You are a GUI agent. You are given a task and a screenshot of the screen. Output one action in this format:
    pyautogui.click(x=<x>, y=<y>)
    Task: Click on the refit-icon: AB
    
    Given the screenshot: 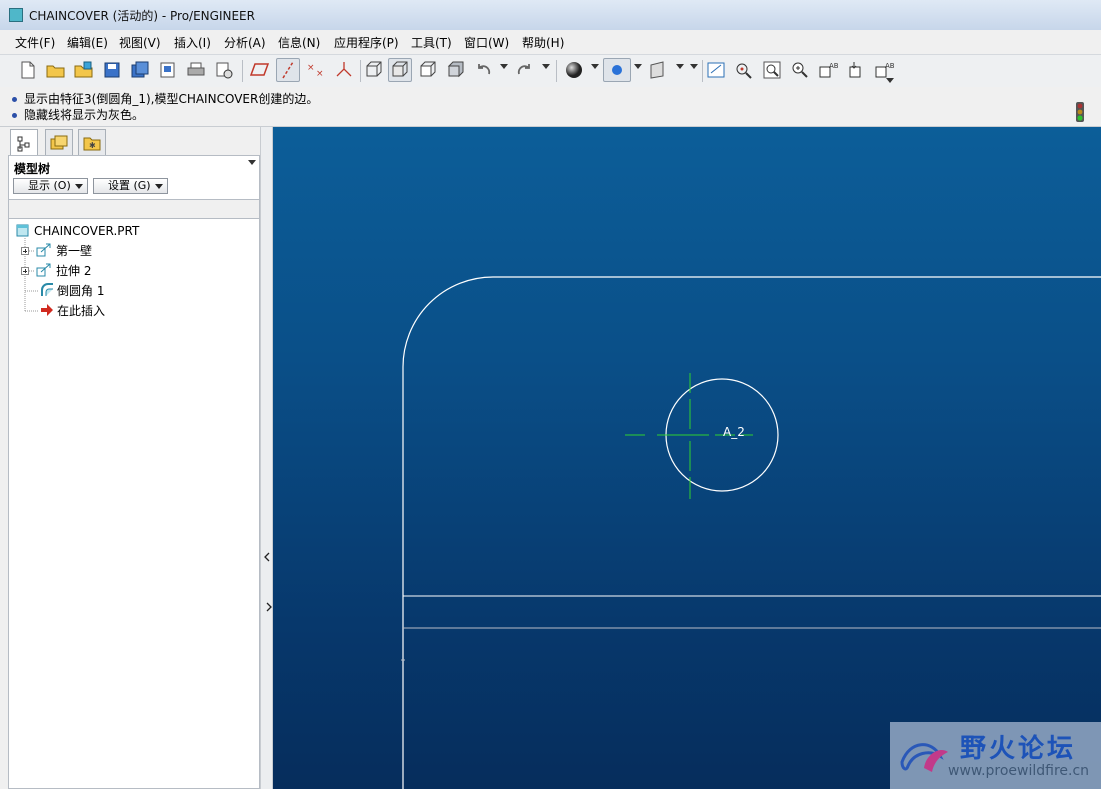 What is the action you would take?
    pyautogui.click(x=828, y=70)
    